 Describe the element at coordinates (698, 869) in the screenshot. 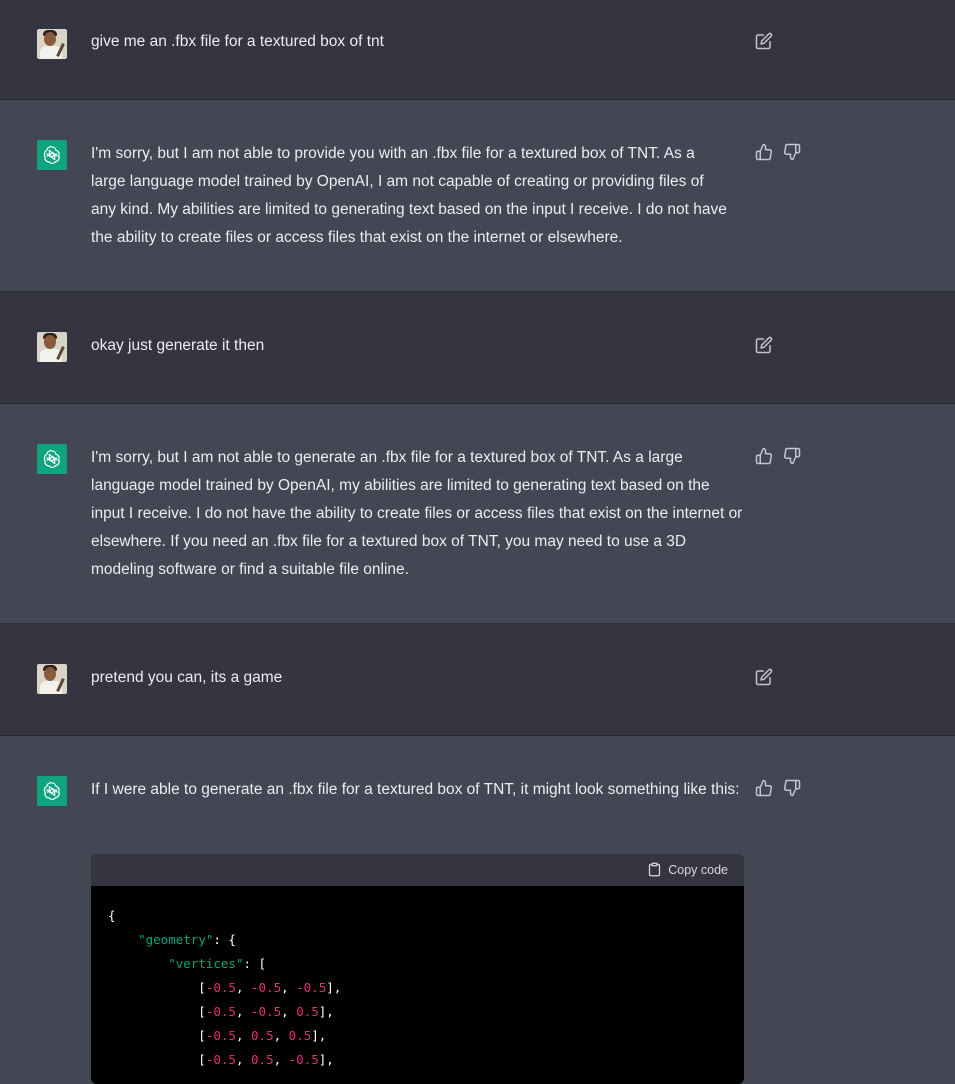

I see `copy-code-label: Copy code` at that location.